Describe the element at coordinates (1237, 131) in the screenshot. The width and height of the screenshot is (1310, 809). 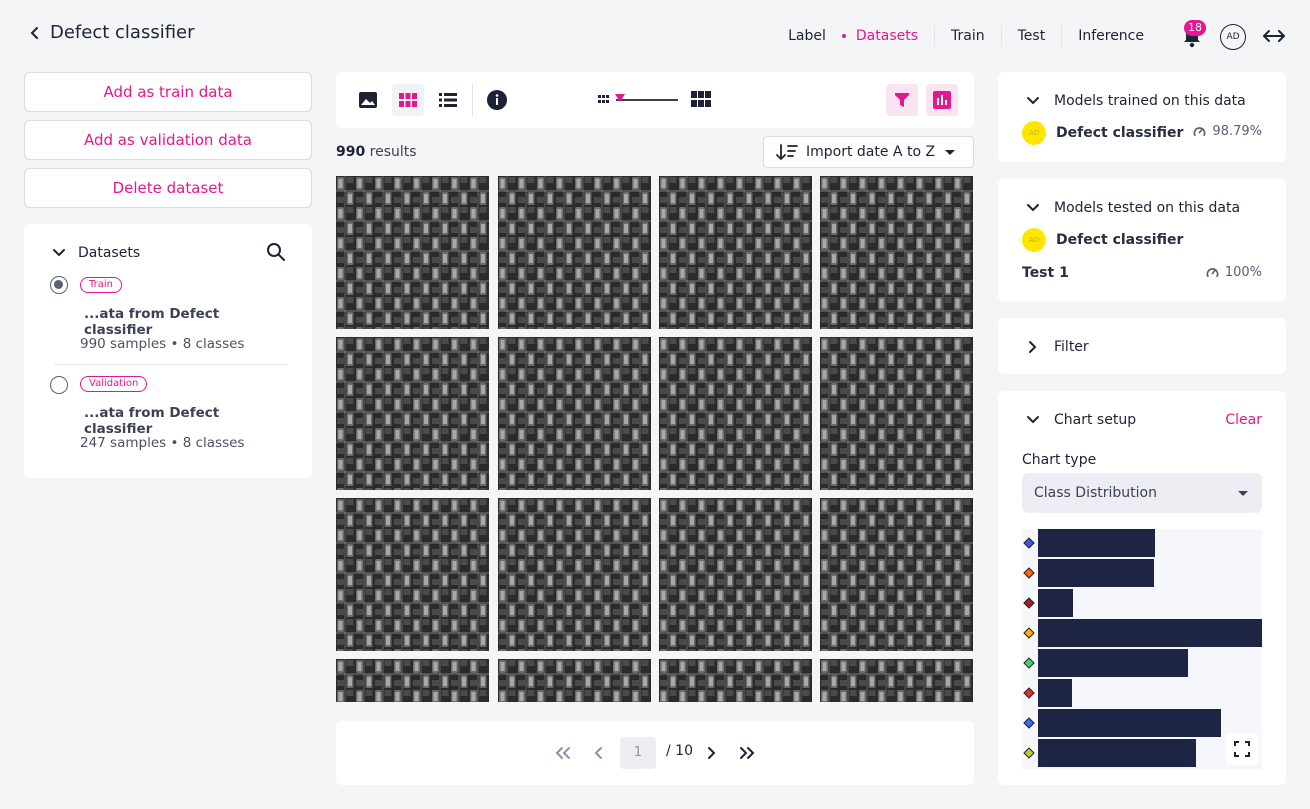
I see `trained-accuracy-value: 98.79%` at that location.